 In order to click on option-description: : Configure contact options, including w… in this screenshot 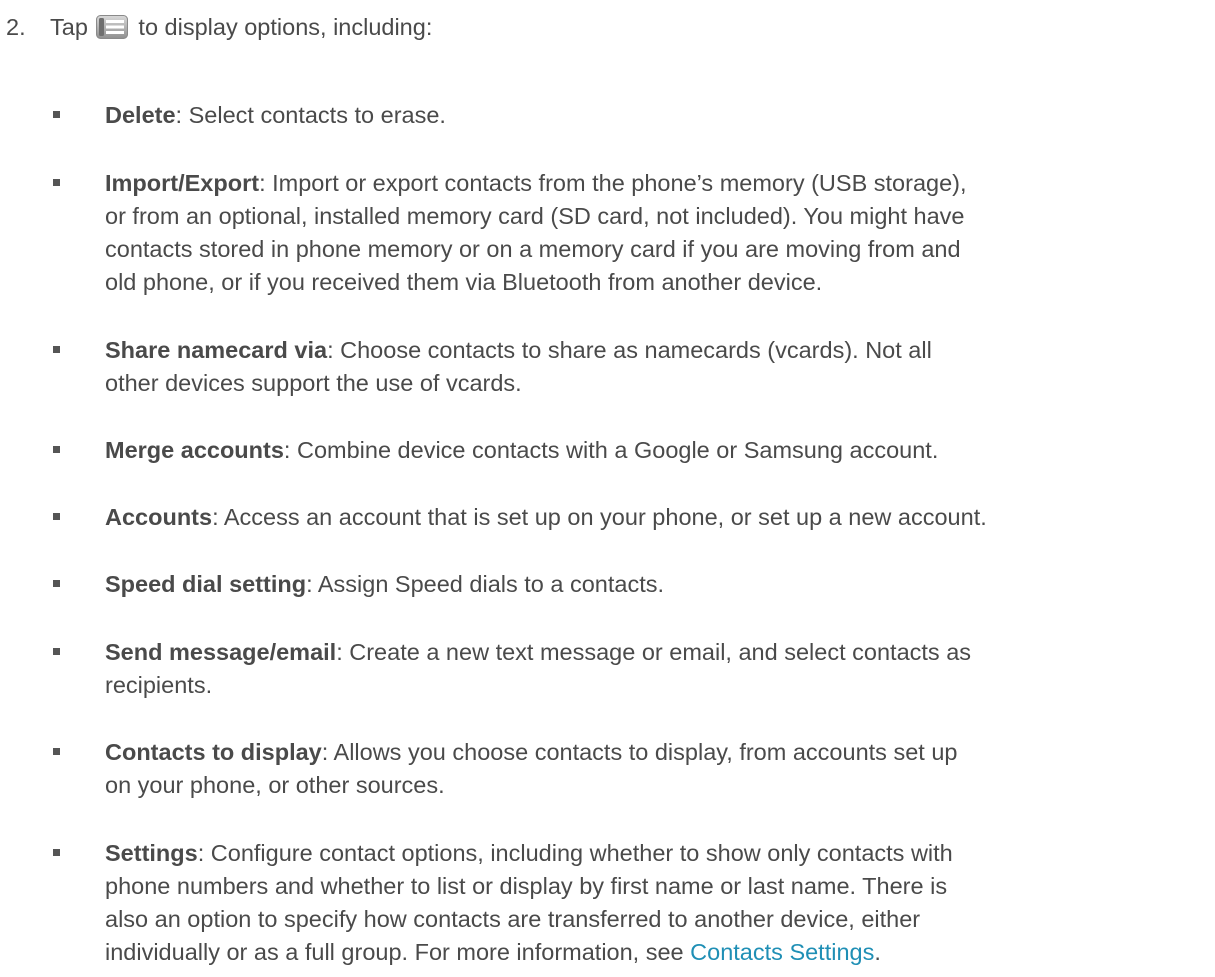, I will do `click(575, 853)`.